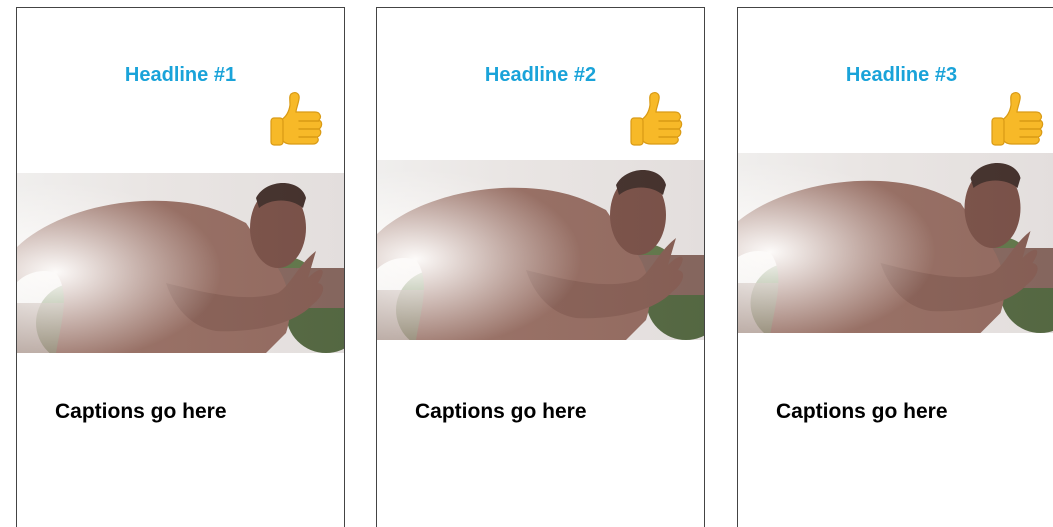  Describe the element at coordinates (540, 75) in the screenshot. I see `card-headline: Headline #2` at that location.